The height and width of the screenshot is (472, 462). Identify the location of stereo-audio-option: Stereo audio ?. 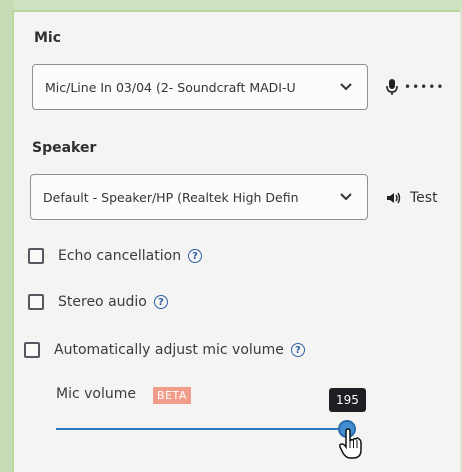
(98, 302).